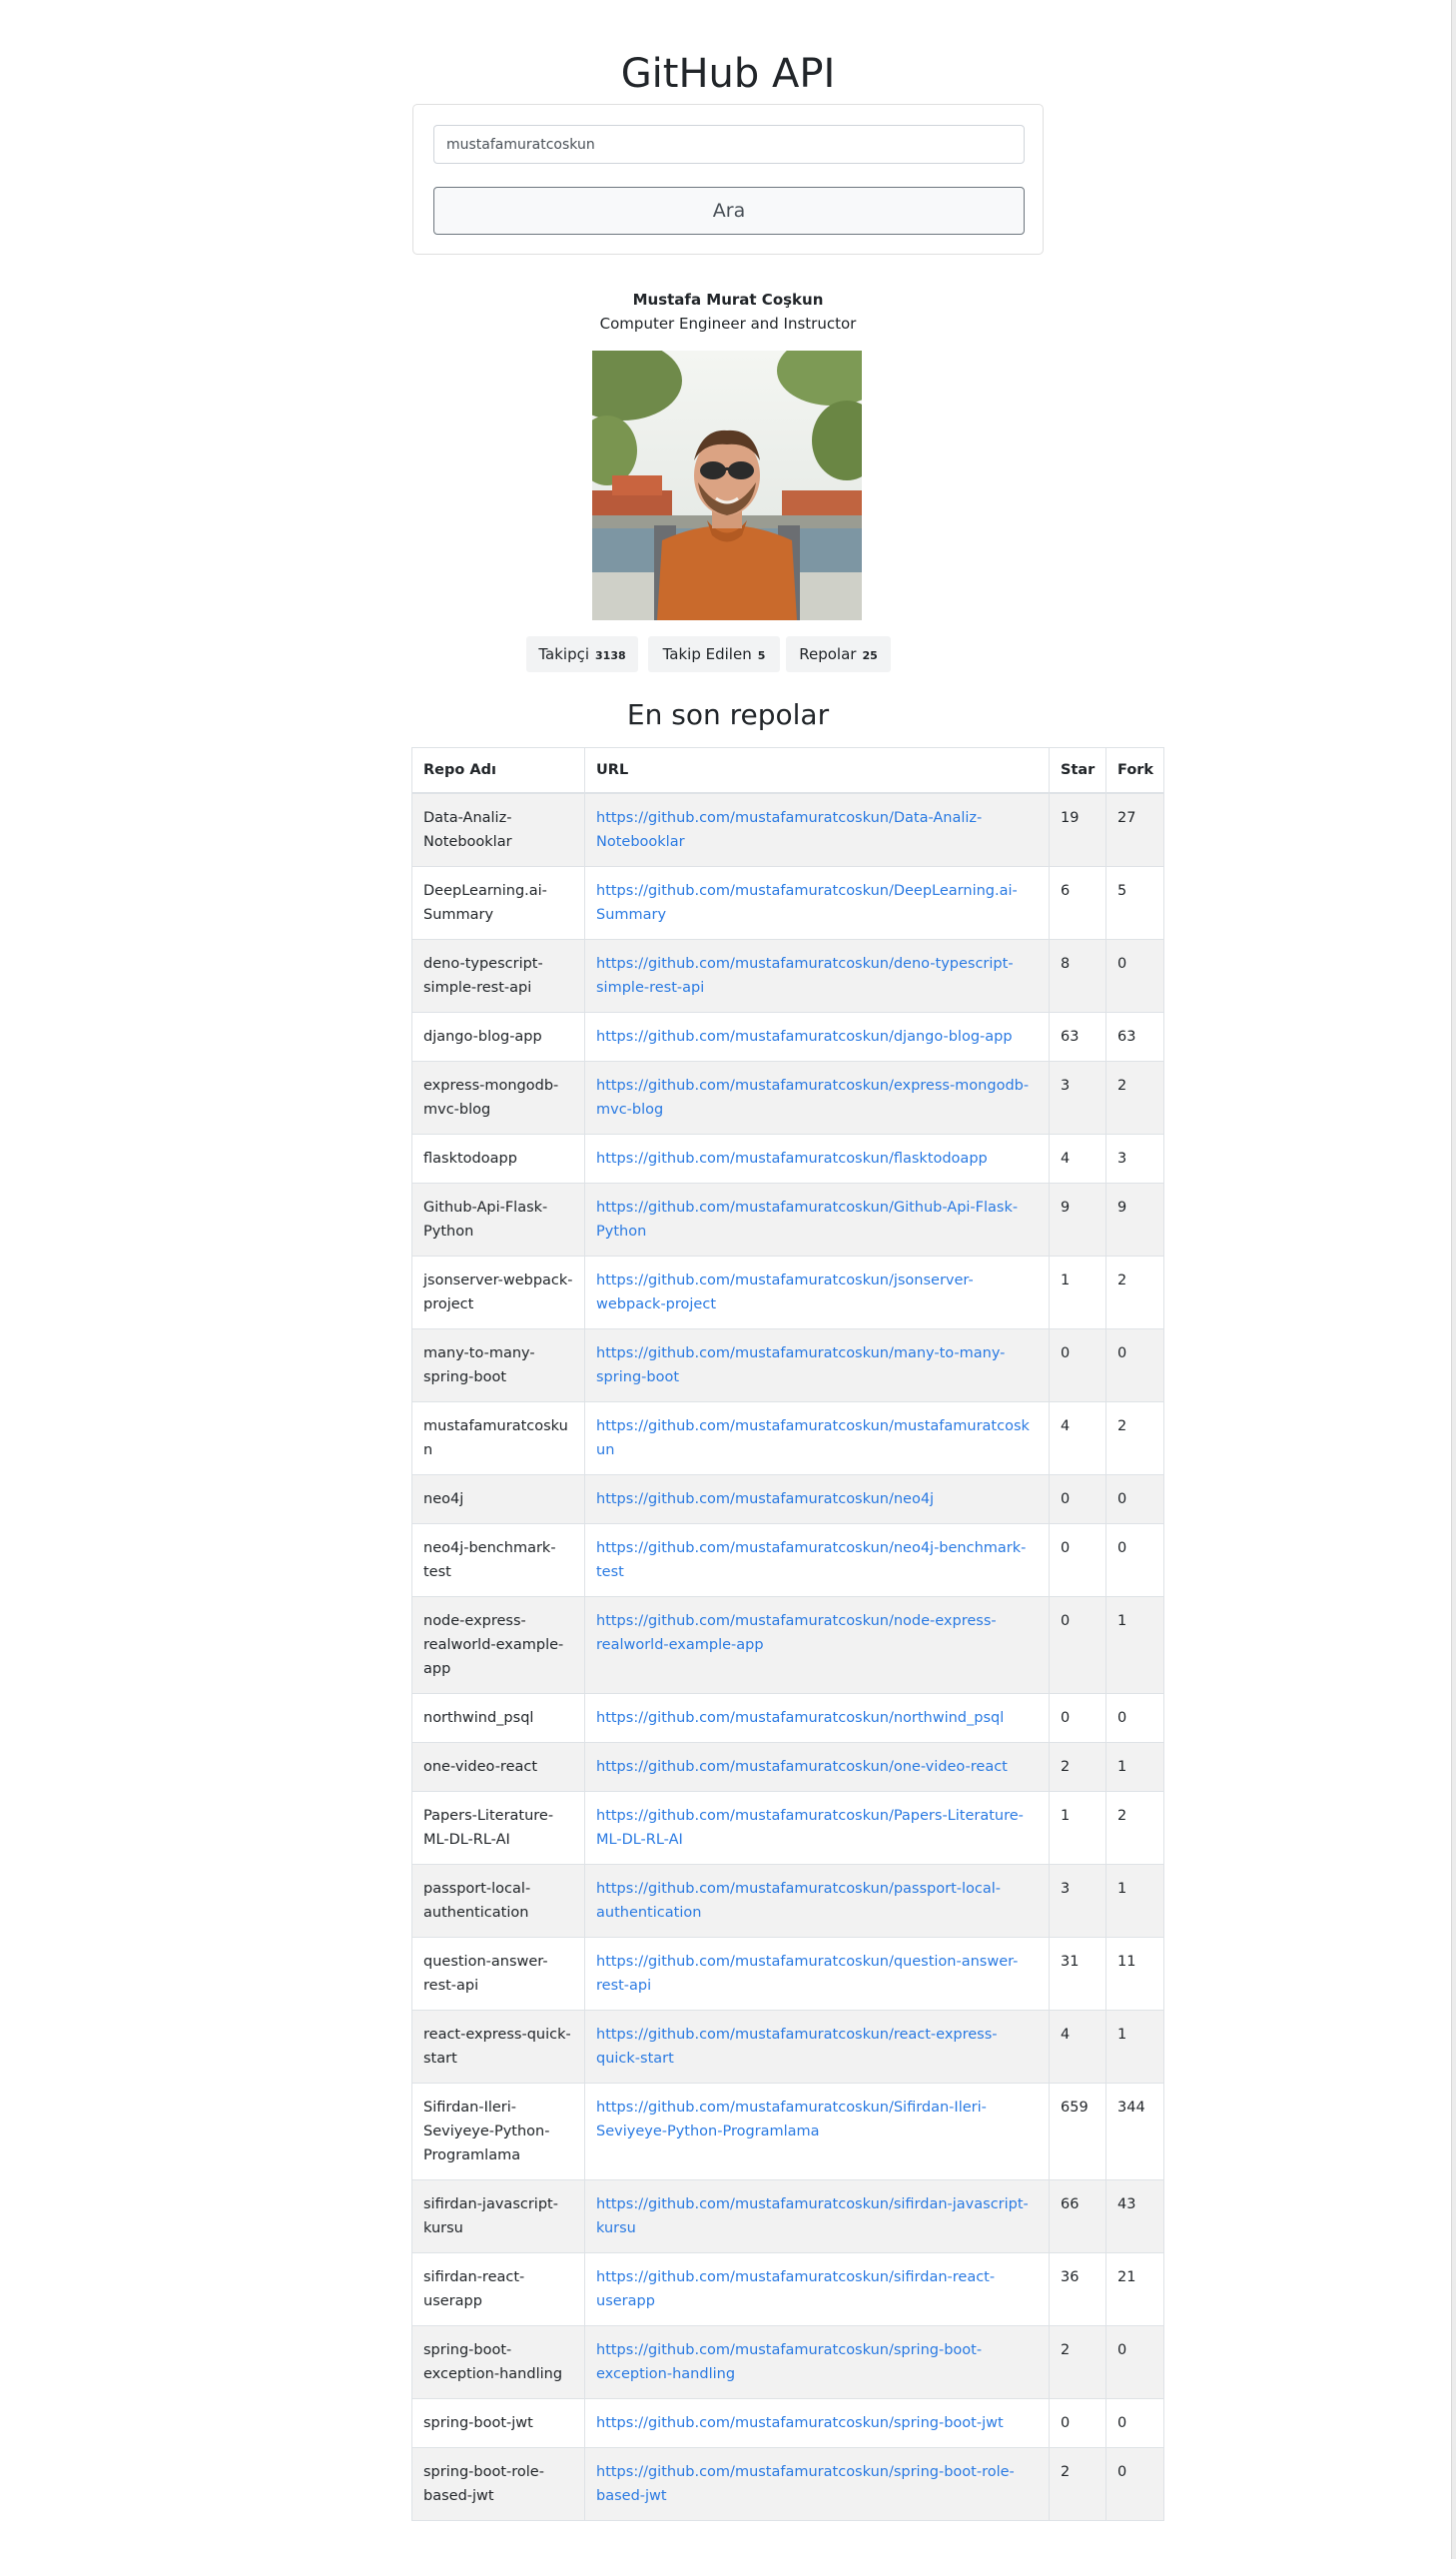 The height and width of the screenshot is (2559, 1456). What do you see at coordinates (498, 1767) in the screenshot?
I see `repo-name-cell: one-video-react` at bounding box center [498, 1767].